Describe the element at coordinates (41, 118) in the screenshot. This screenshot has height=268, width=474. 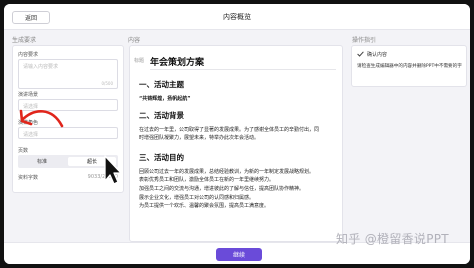
I see `red-arrow-annotation` at that location.